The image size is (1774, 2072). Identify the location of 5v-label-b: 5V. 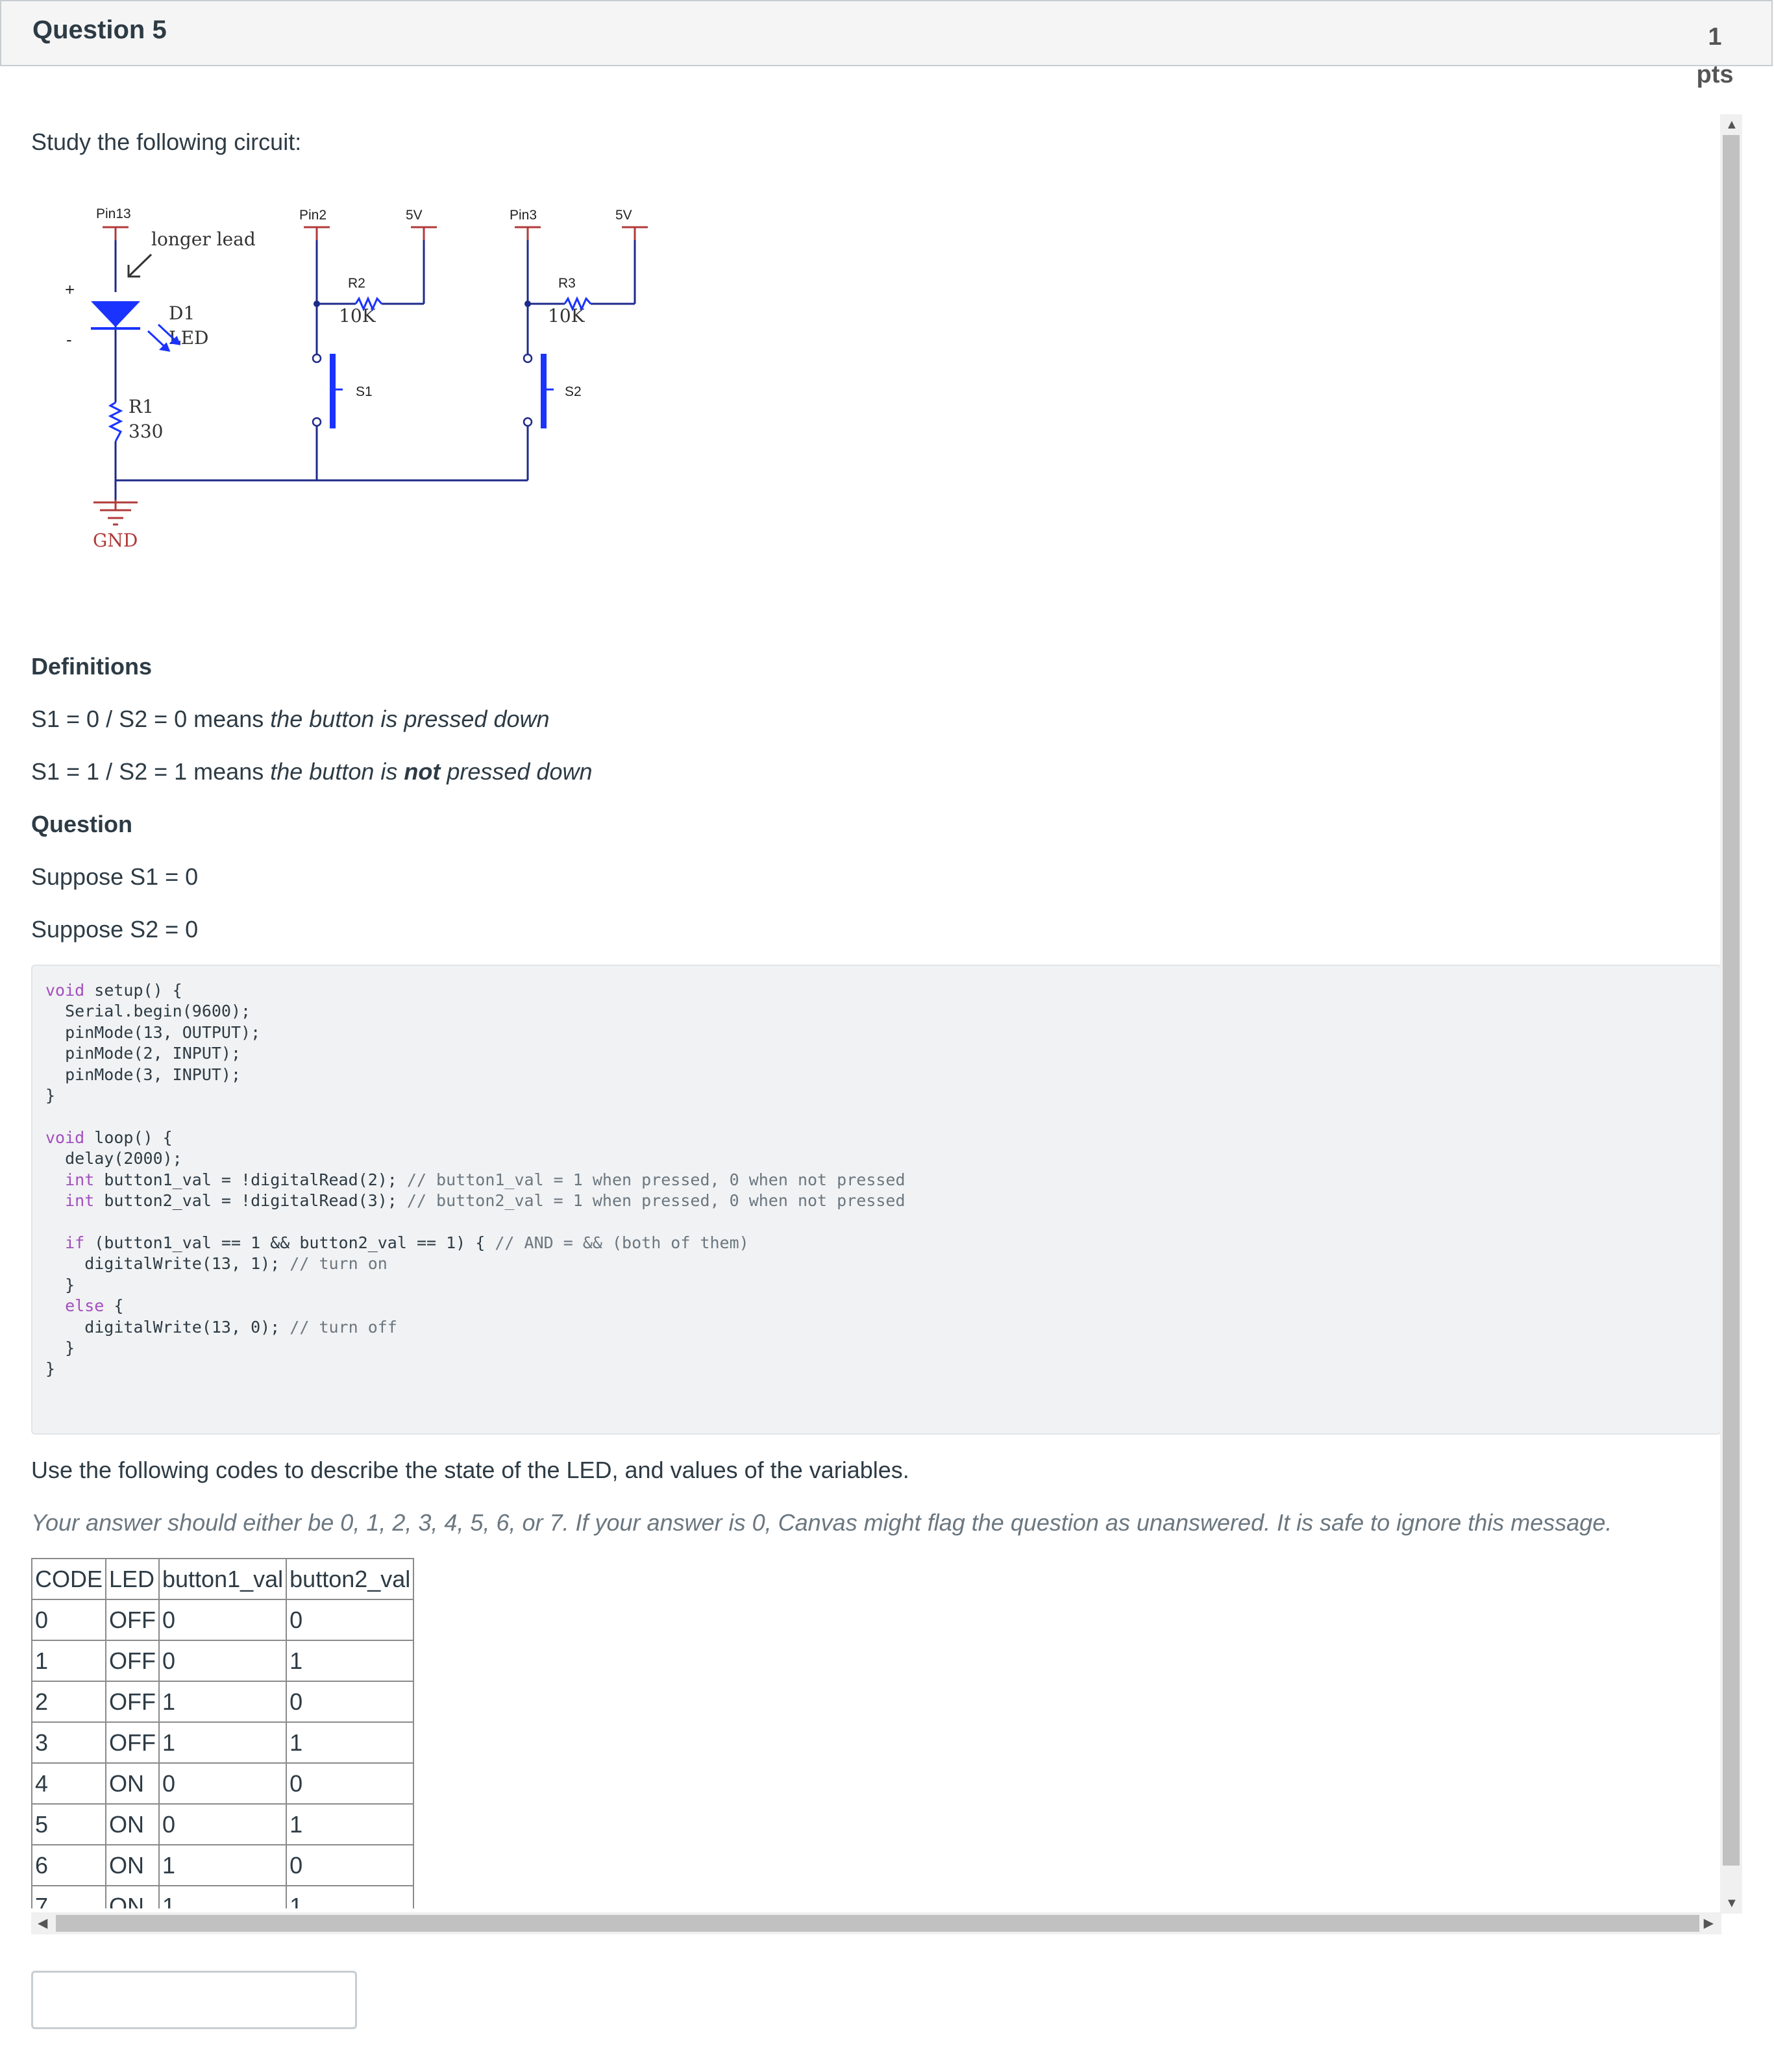
(623, 216).